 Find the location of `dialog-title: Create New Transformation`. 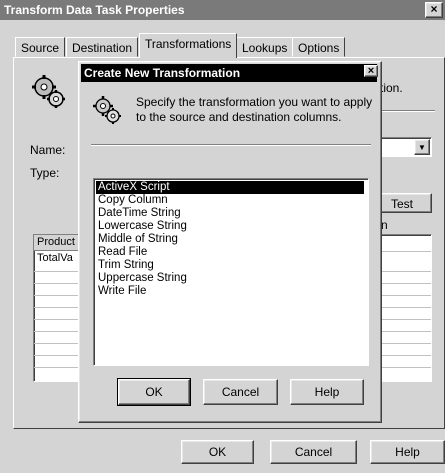

dialog-title: Create New Transformation is located at coordinates (229, 73).